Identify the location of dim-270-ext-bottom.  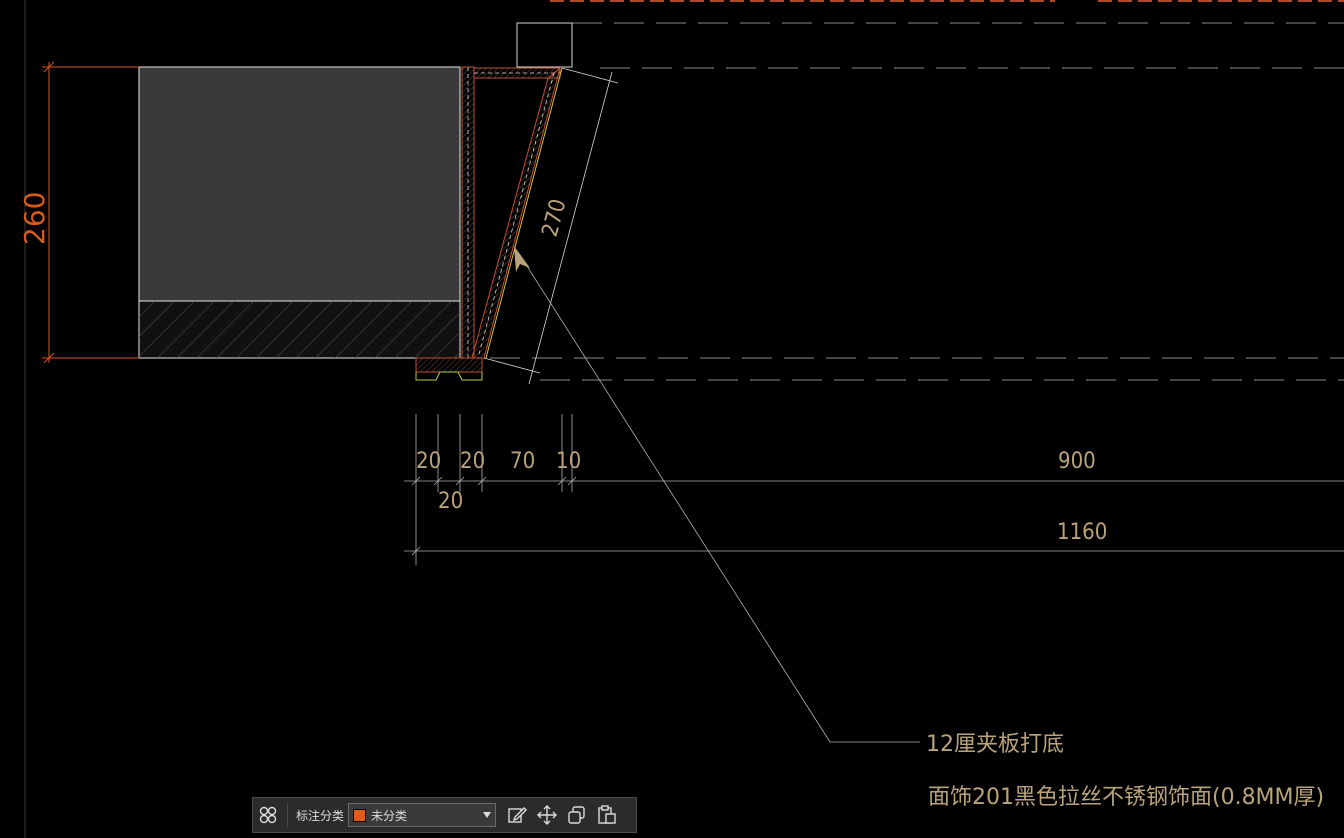
(512, 365).